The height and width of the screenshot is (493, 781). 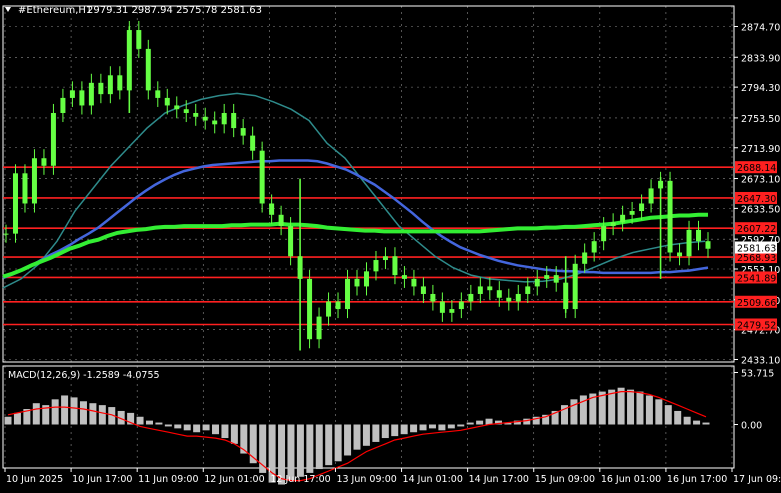 What do you see at coordinates (355, 245) in the screenshot?
I see `ma-slow-line` at bounding box center [355, 245].